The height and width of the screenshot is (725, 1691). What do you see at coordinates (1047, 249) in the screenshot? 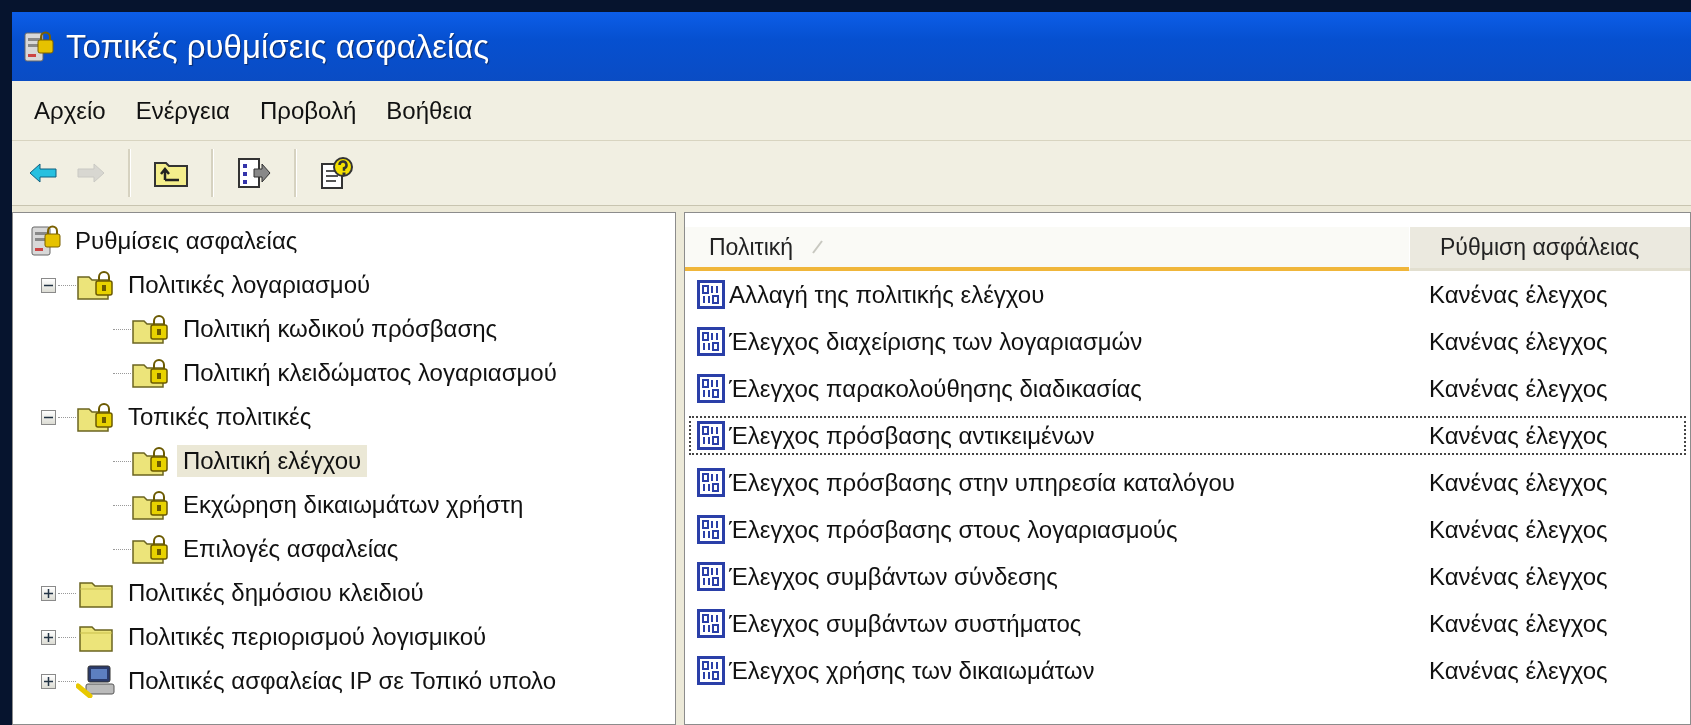
I see `column-header: Πολιτική` at bounding box center [1047, 249].